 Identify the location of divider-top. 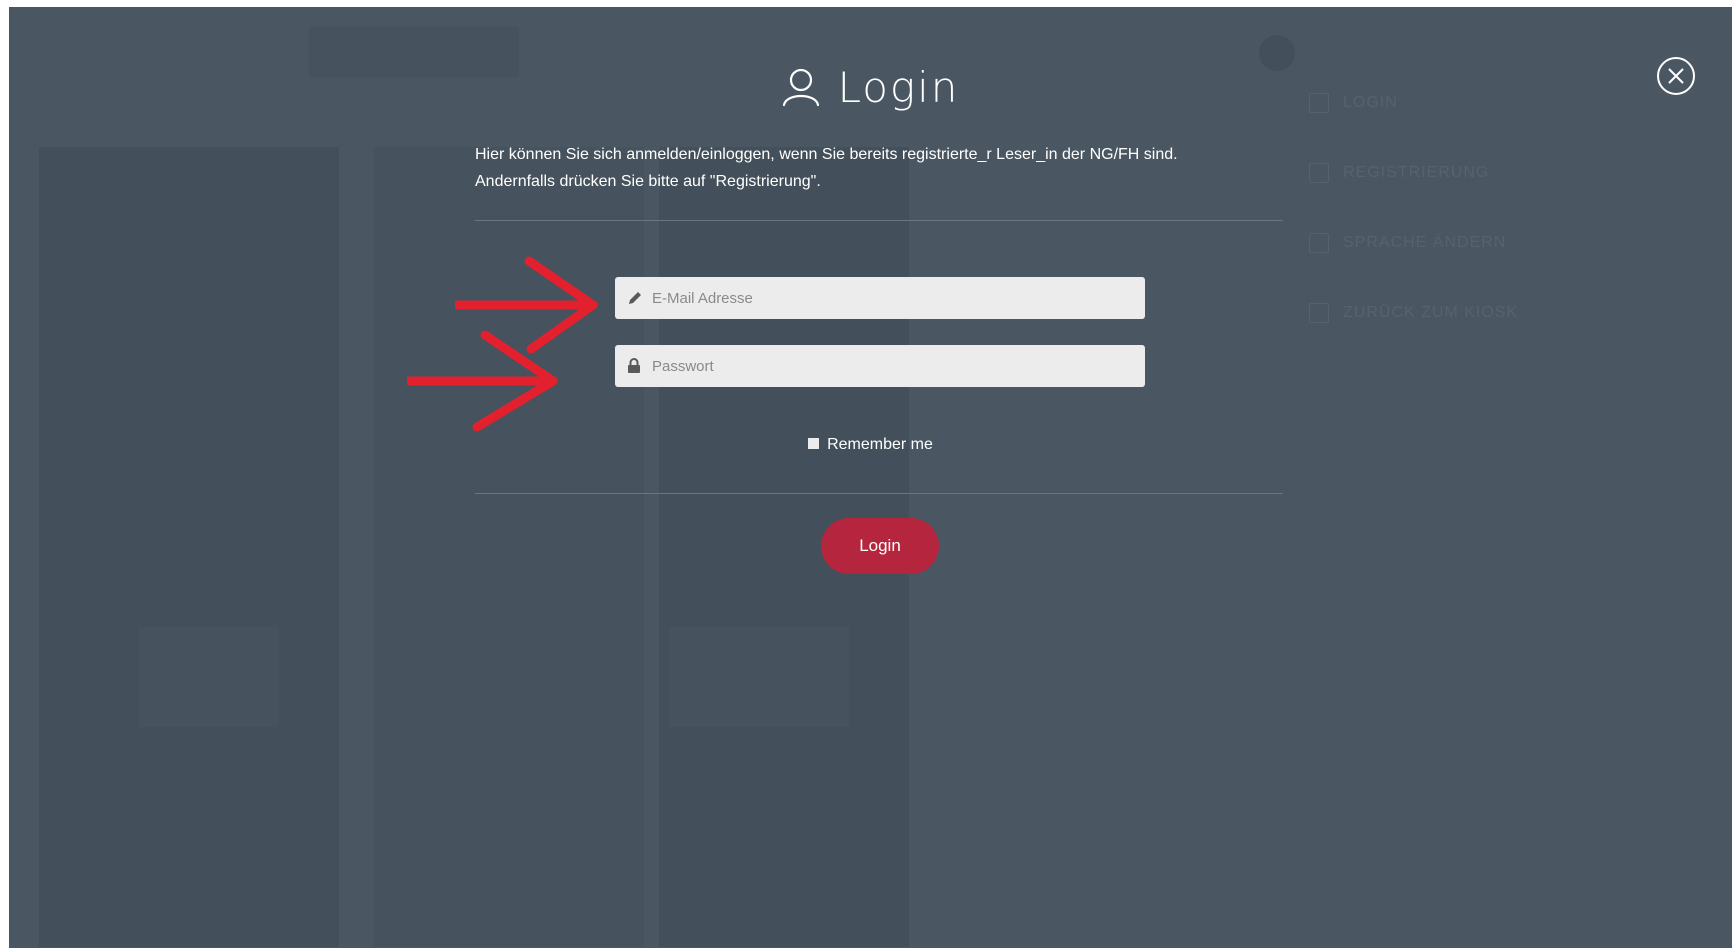
(879, 220).